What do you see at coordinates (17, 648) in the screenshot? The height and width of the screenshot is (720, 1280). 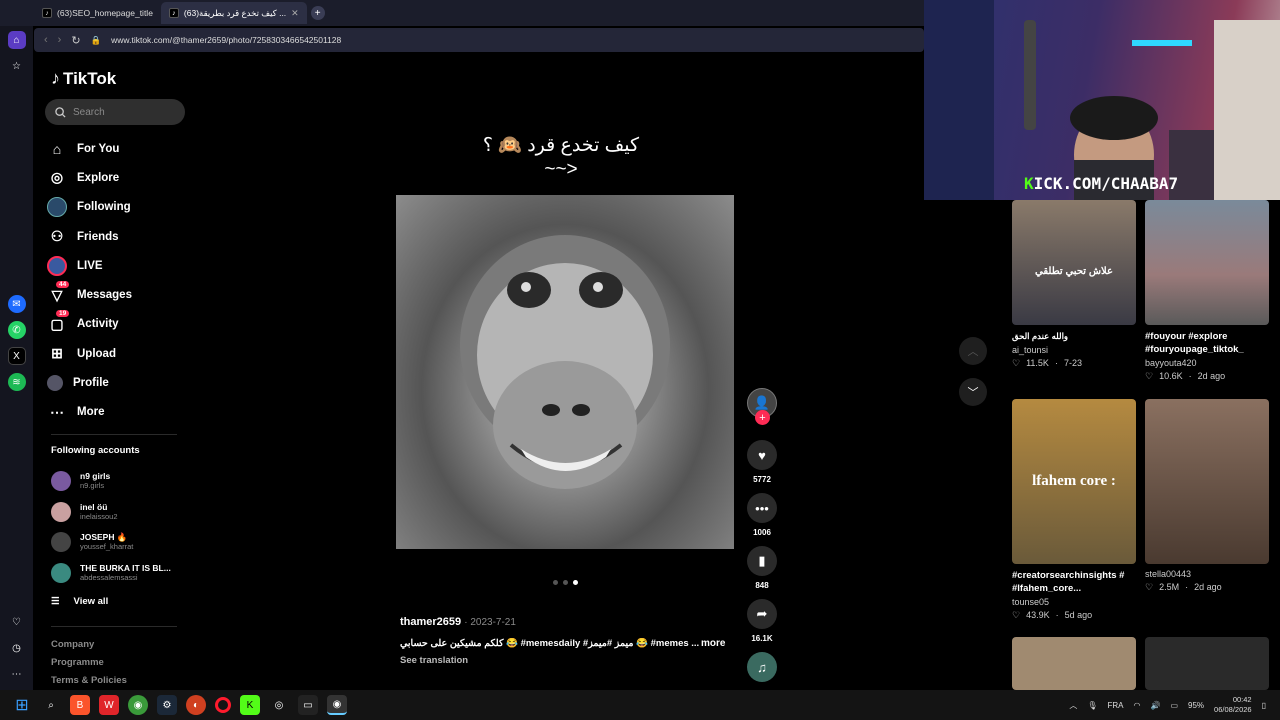 I see `history-icon: ◷` at bounding box center [17, 648].